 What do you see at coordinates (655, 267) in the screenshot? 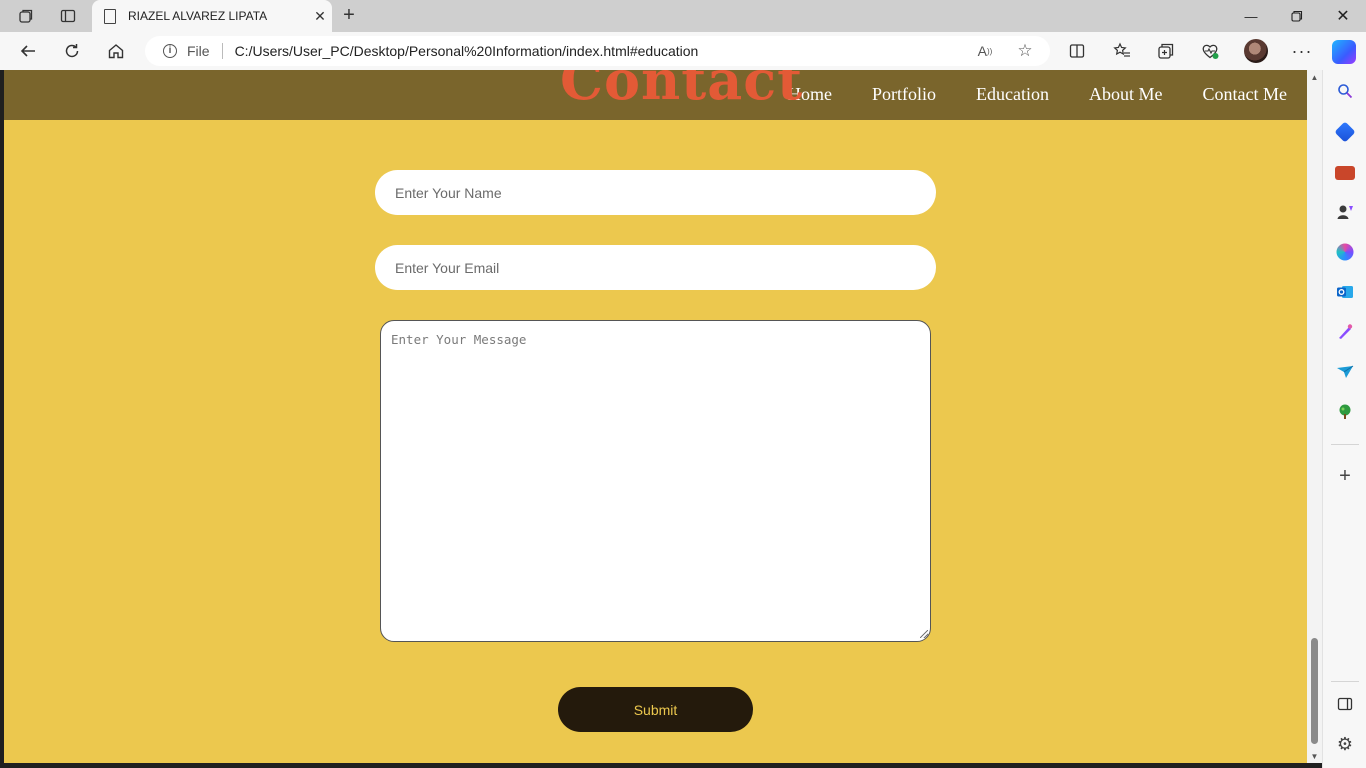
I see `email-input` at bounding box center [655, 267].